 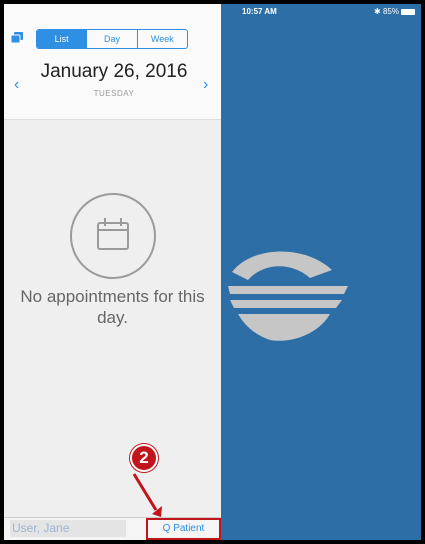 I want to click on calendar-stack-icon, so click(x=17, y=37).